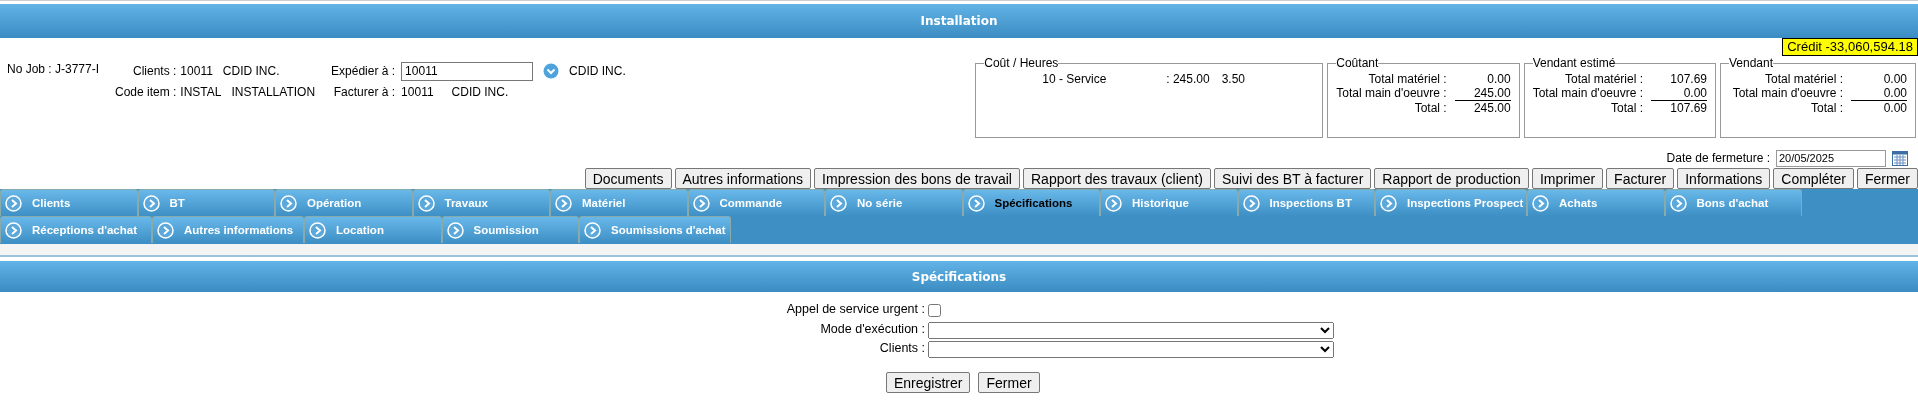 Image resolution: width=1918 pixels, height=404 pixels. What do you see at coordinates (344, 202) in the screenshot?
I see `tab: Opération` at bounding box center [344, 202].